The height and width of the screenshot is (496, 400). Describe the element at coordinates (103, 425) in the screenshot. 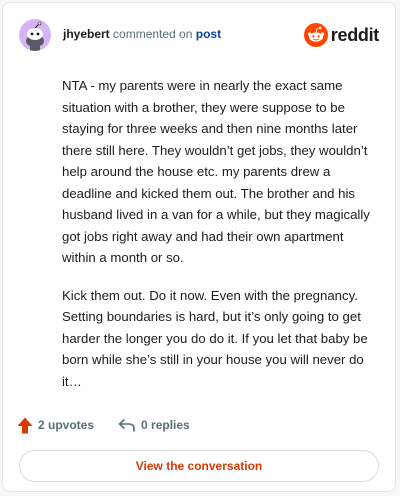

I see `comment-actions: 2 upvotes 0 replies` at that location.